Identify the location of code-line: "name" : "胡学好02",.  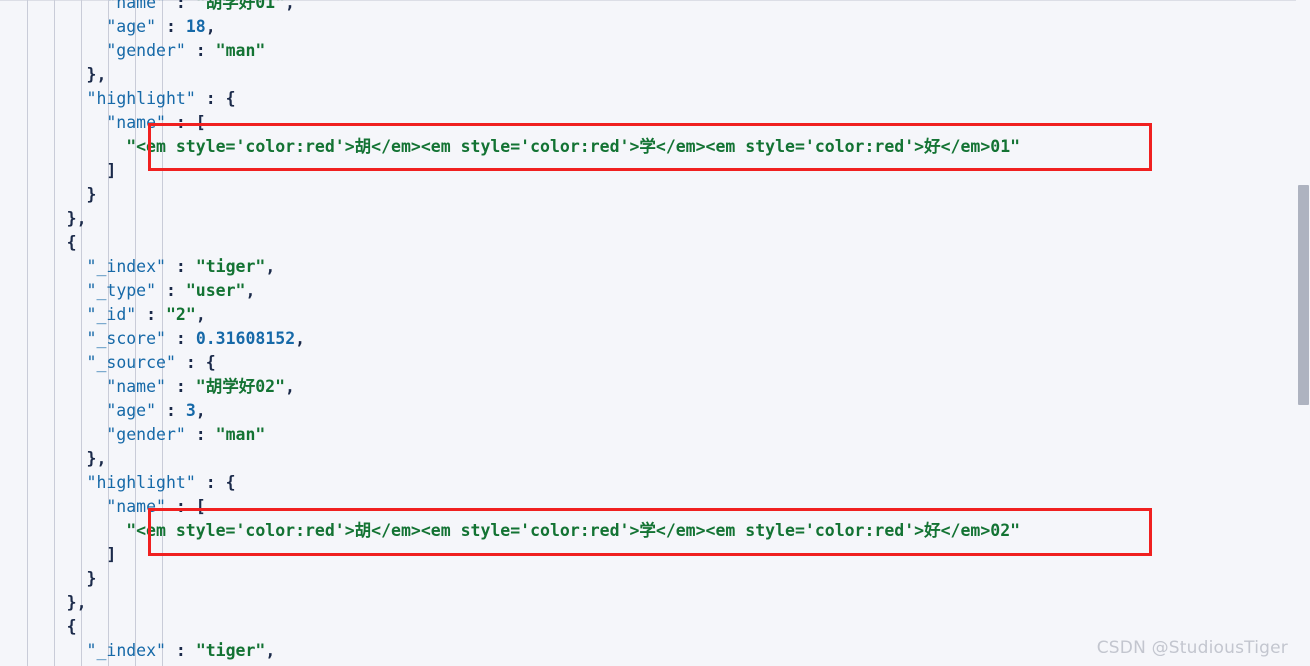
(655, 387).